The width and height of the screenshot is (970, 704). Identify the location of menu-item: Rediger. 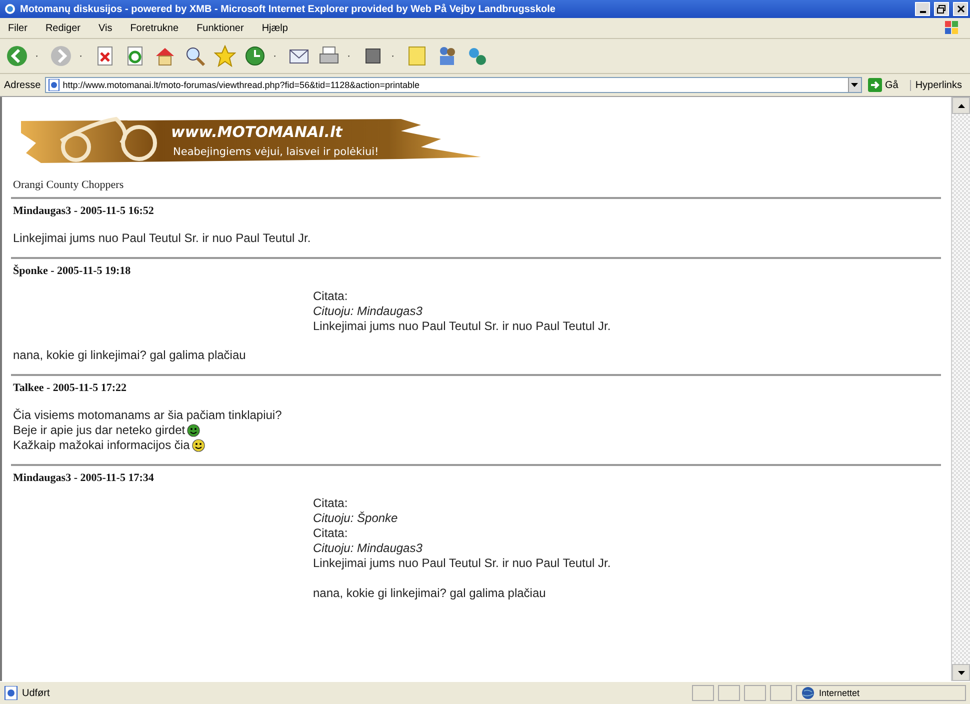
(62, 28).